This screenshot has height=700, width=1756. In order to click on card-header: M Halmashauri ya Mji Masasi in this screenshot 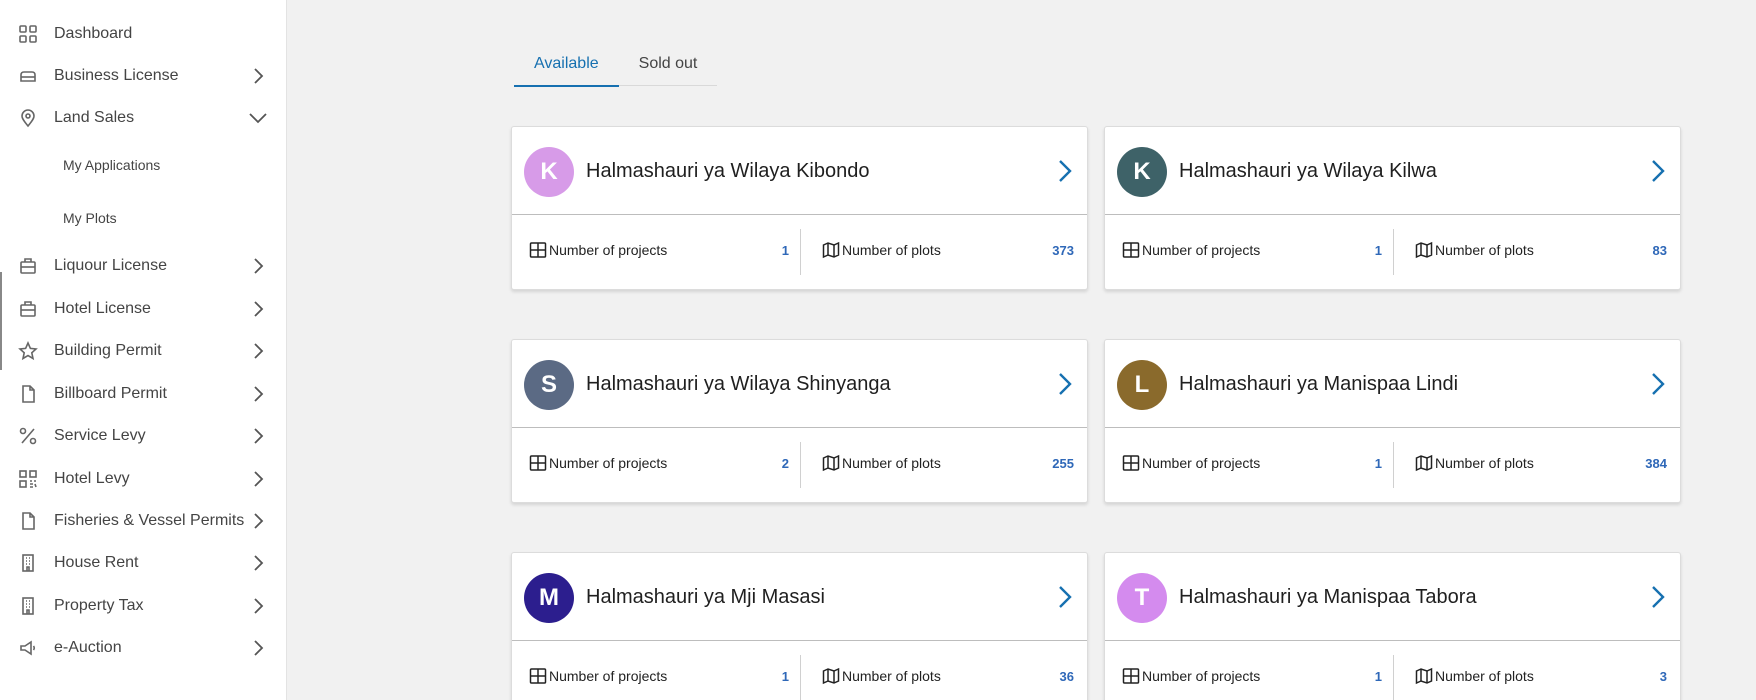, I will do `click(799, 597)`.